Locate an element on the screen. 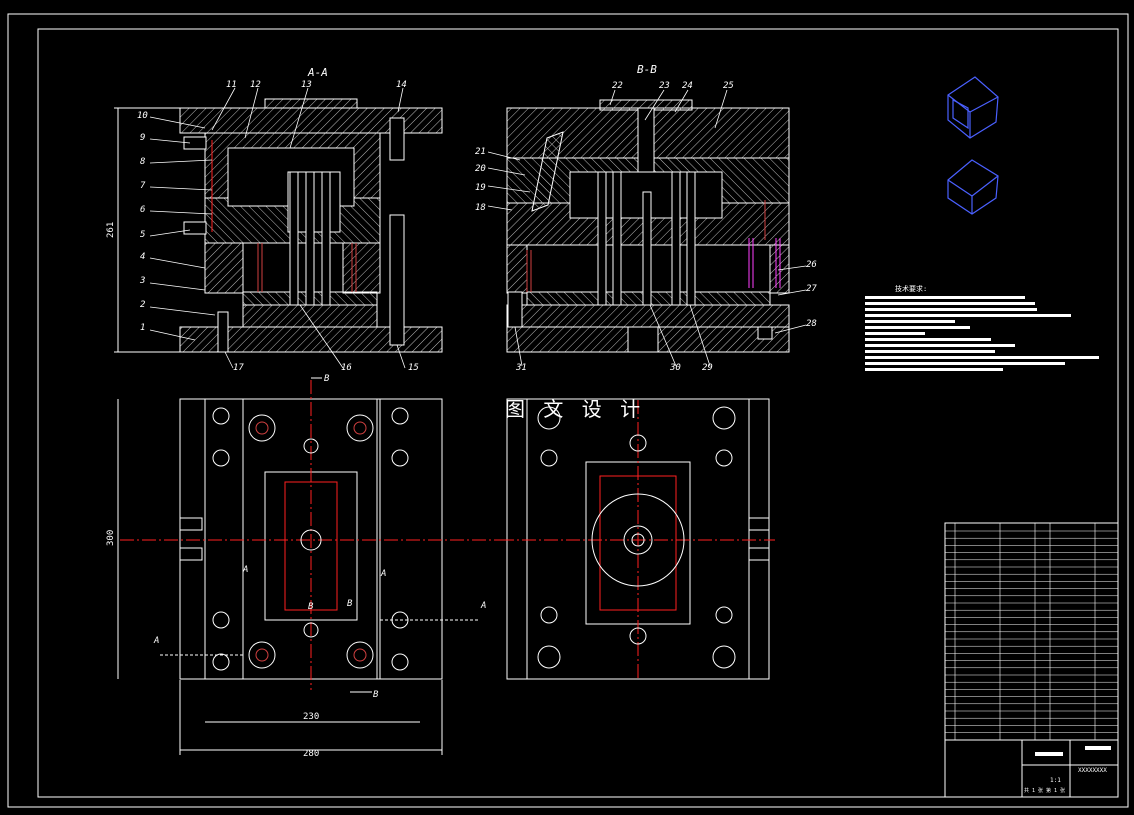 The image size is (1134, 815). callout-14: 14 is located at coordinates (401, 85).